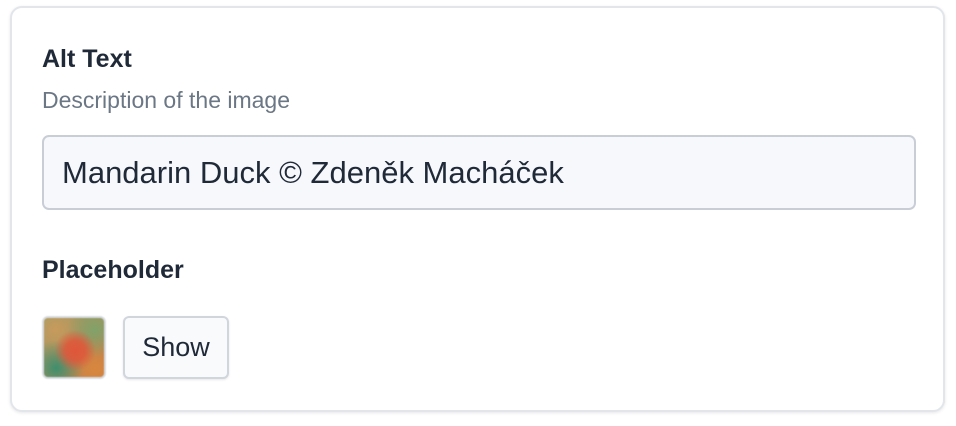  Describe the element at coordinates (113, 270) in the screenshot. I see `placeholder-label: Placeholder` at that location.